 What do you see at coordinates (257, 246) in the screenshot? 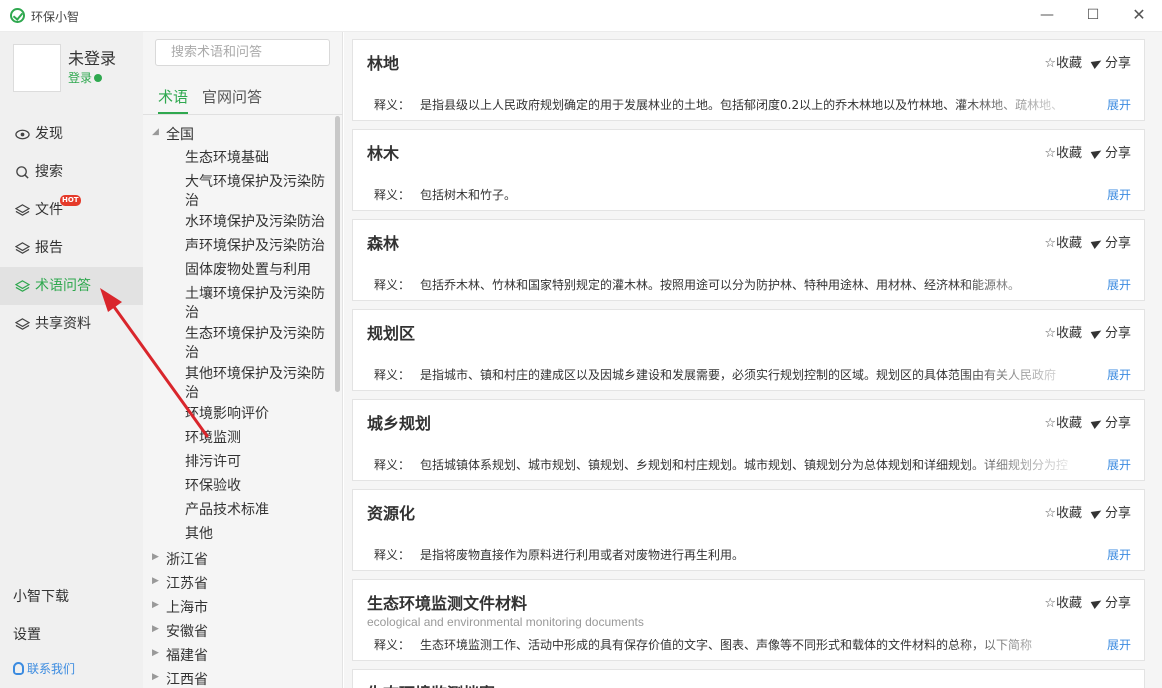
I see `tree-item: 声环境保护及污染防治` at bounding box center [257, 246].